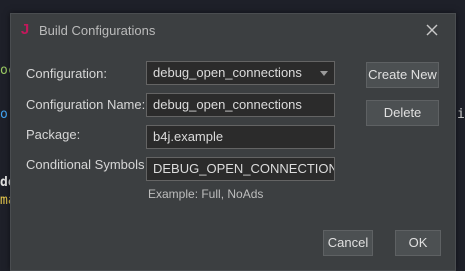 The image size is (465, 271). Describe the element at coordinates (402, 75) in the screenshot. I see `create-new-button: Create New` at that location.